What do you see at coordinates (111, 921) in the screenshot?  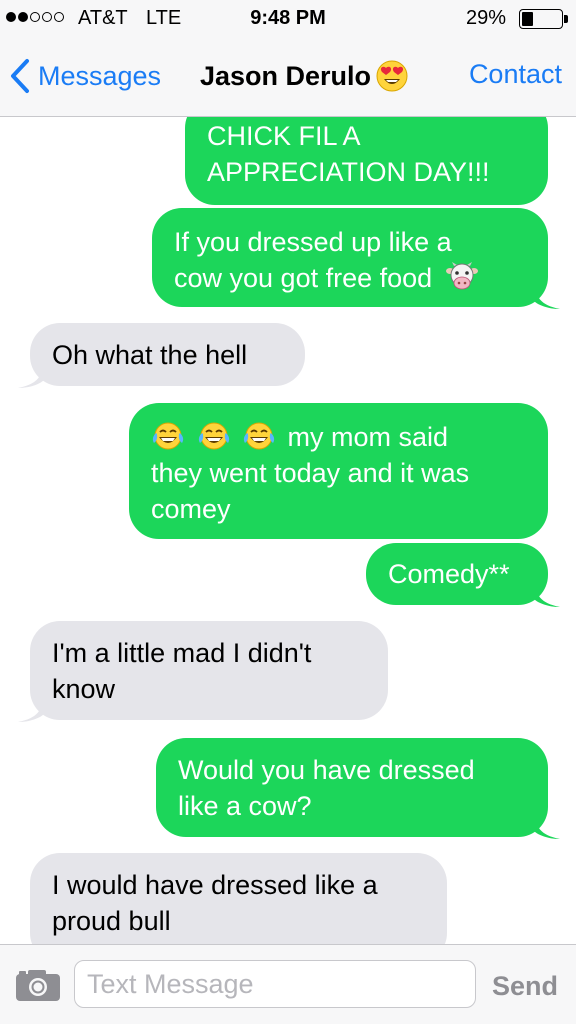 I see `message-line: proud bull` at bounding box center [111, 921].